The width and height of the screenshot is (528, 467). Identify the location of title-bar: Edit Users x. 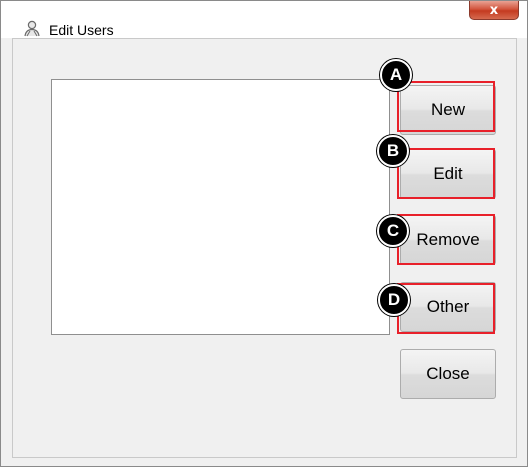
(264, 19).